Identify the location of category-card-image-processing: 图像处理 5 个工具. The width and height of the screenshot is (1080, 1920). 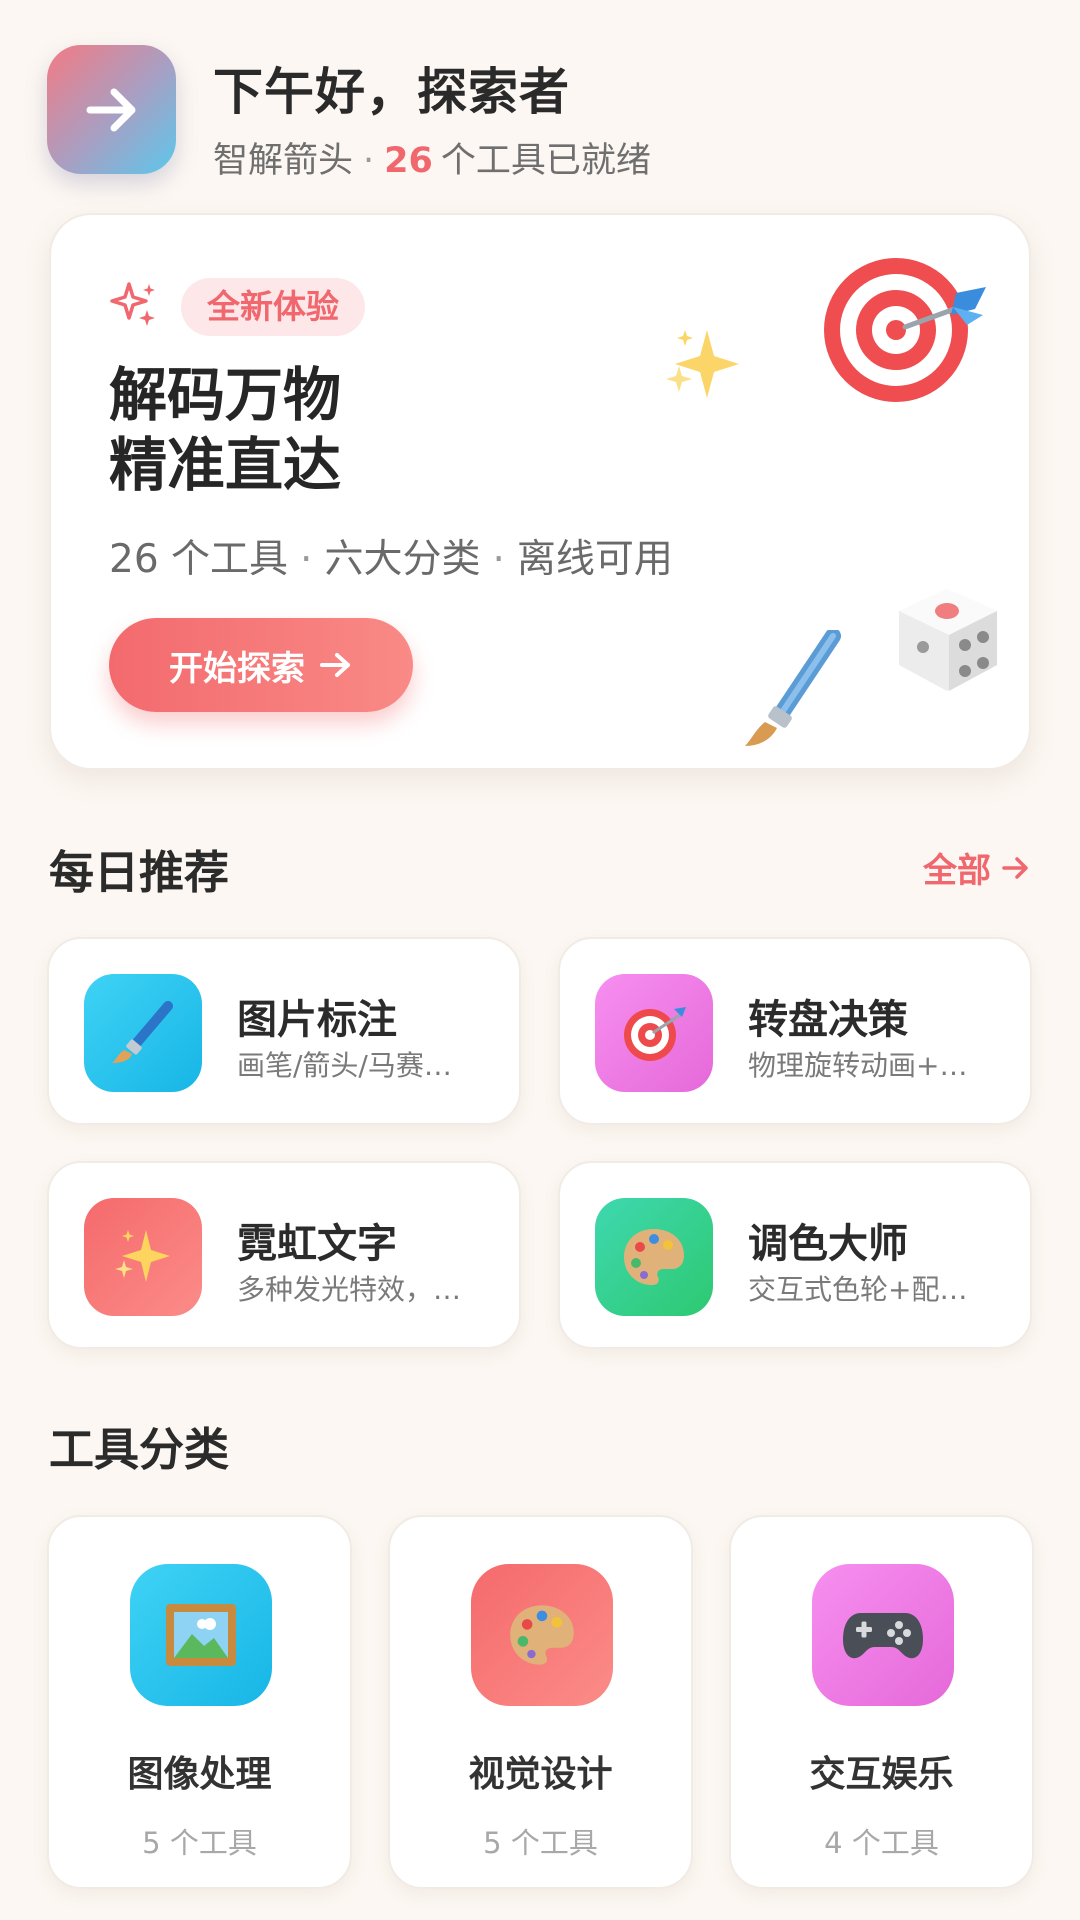
(199, 1702).